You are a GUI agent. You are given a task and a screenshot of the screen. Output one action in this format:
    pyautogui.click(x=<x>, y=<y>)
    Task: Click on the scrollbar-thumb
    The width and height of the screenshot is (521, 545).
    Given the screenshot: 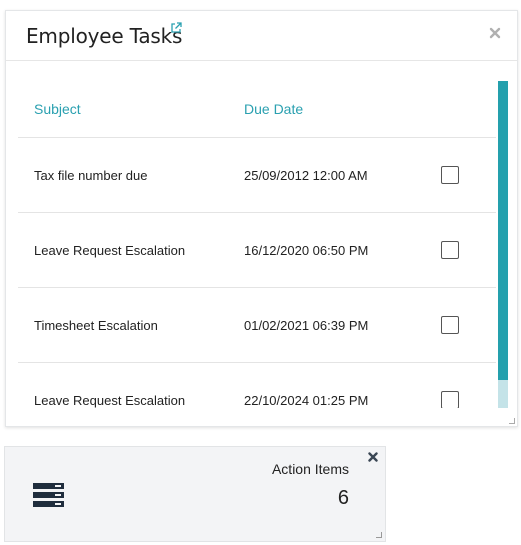 What is the action you would take?
    pyautogui.click(x=503, y=230)
    